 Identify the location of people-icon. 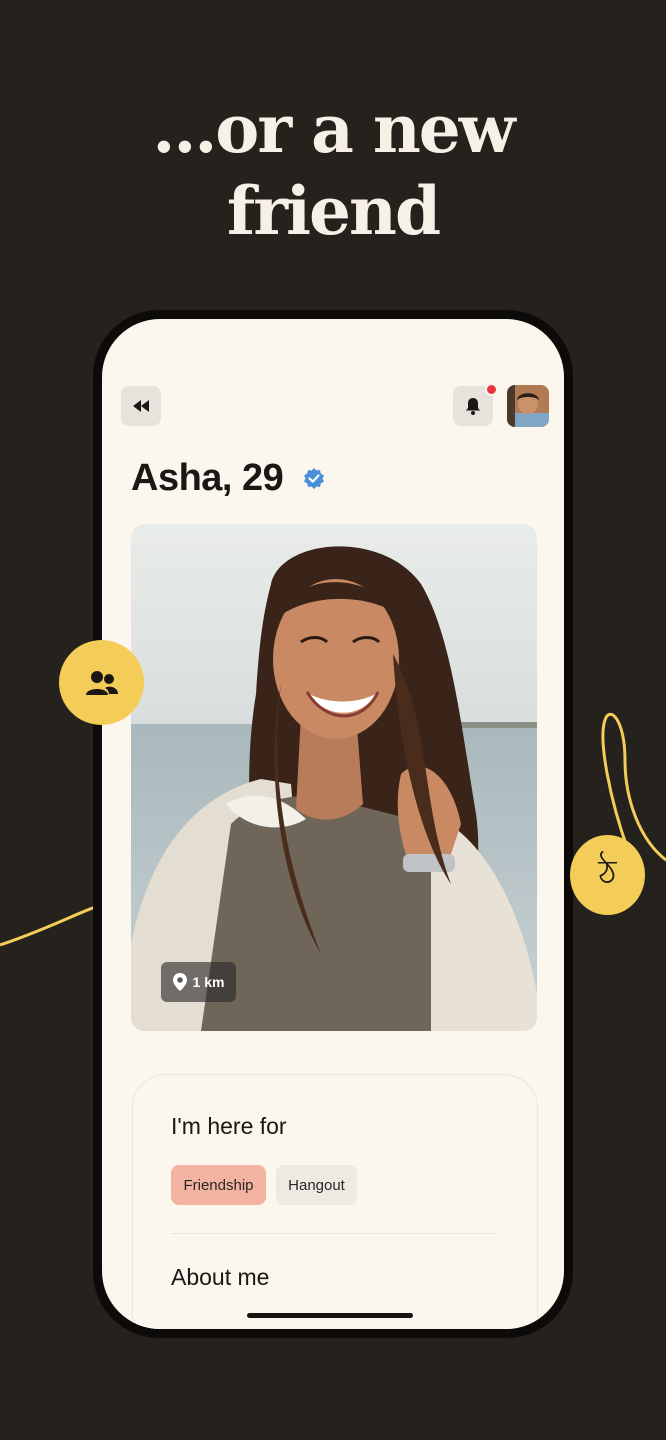
(101, 682).